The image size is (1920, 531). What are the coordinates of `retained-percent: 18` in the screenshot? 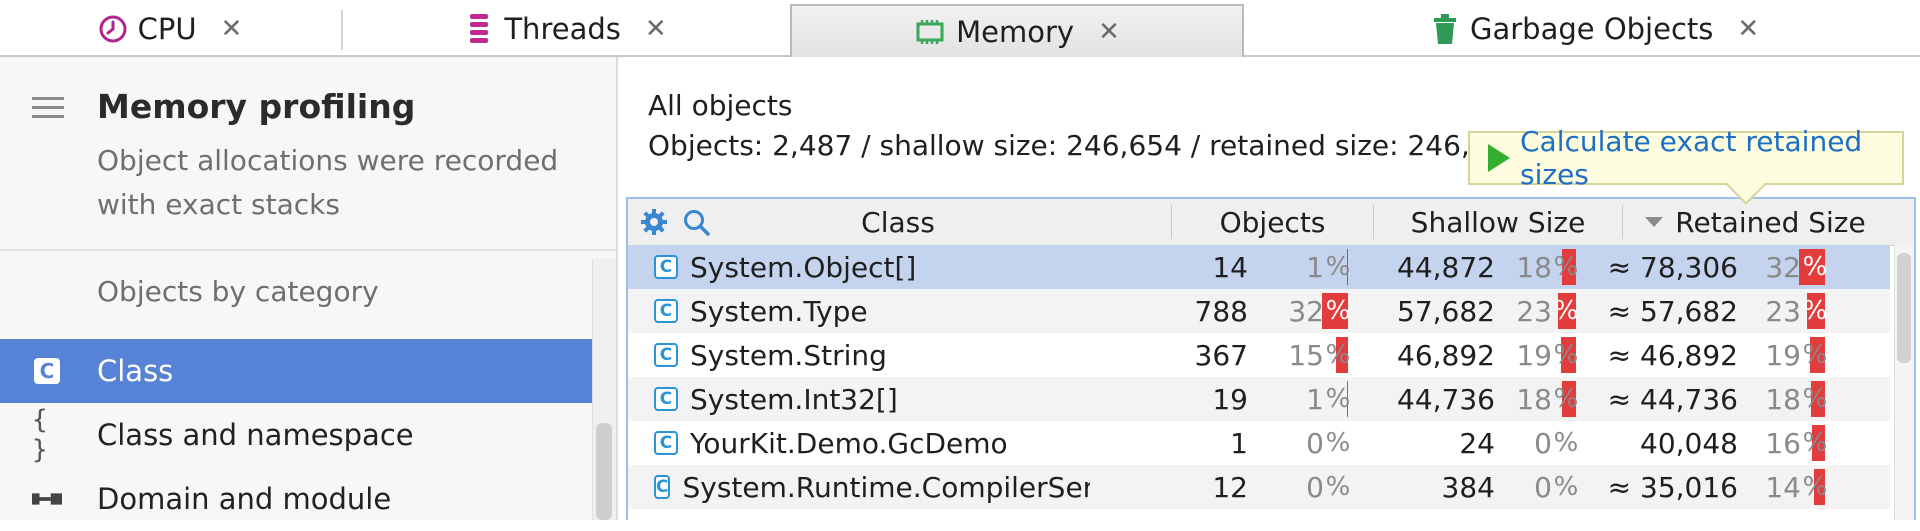 It's located at (1783, 399).